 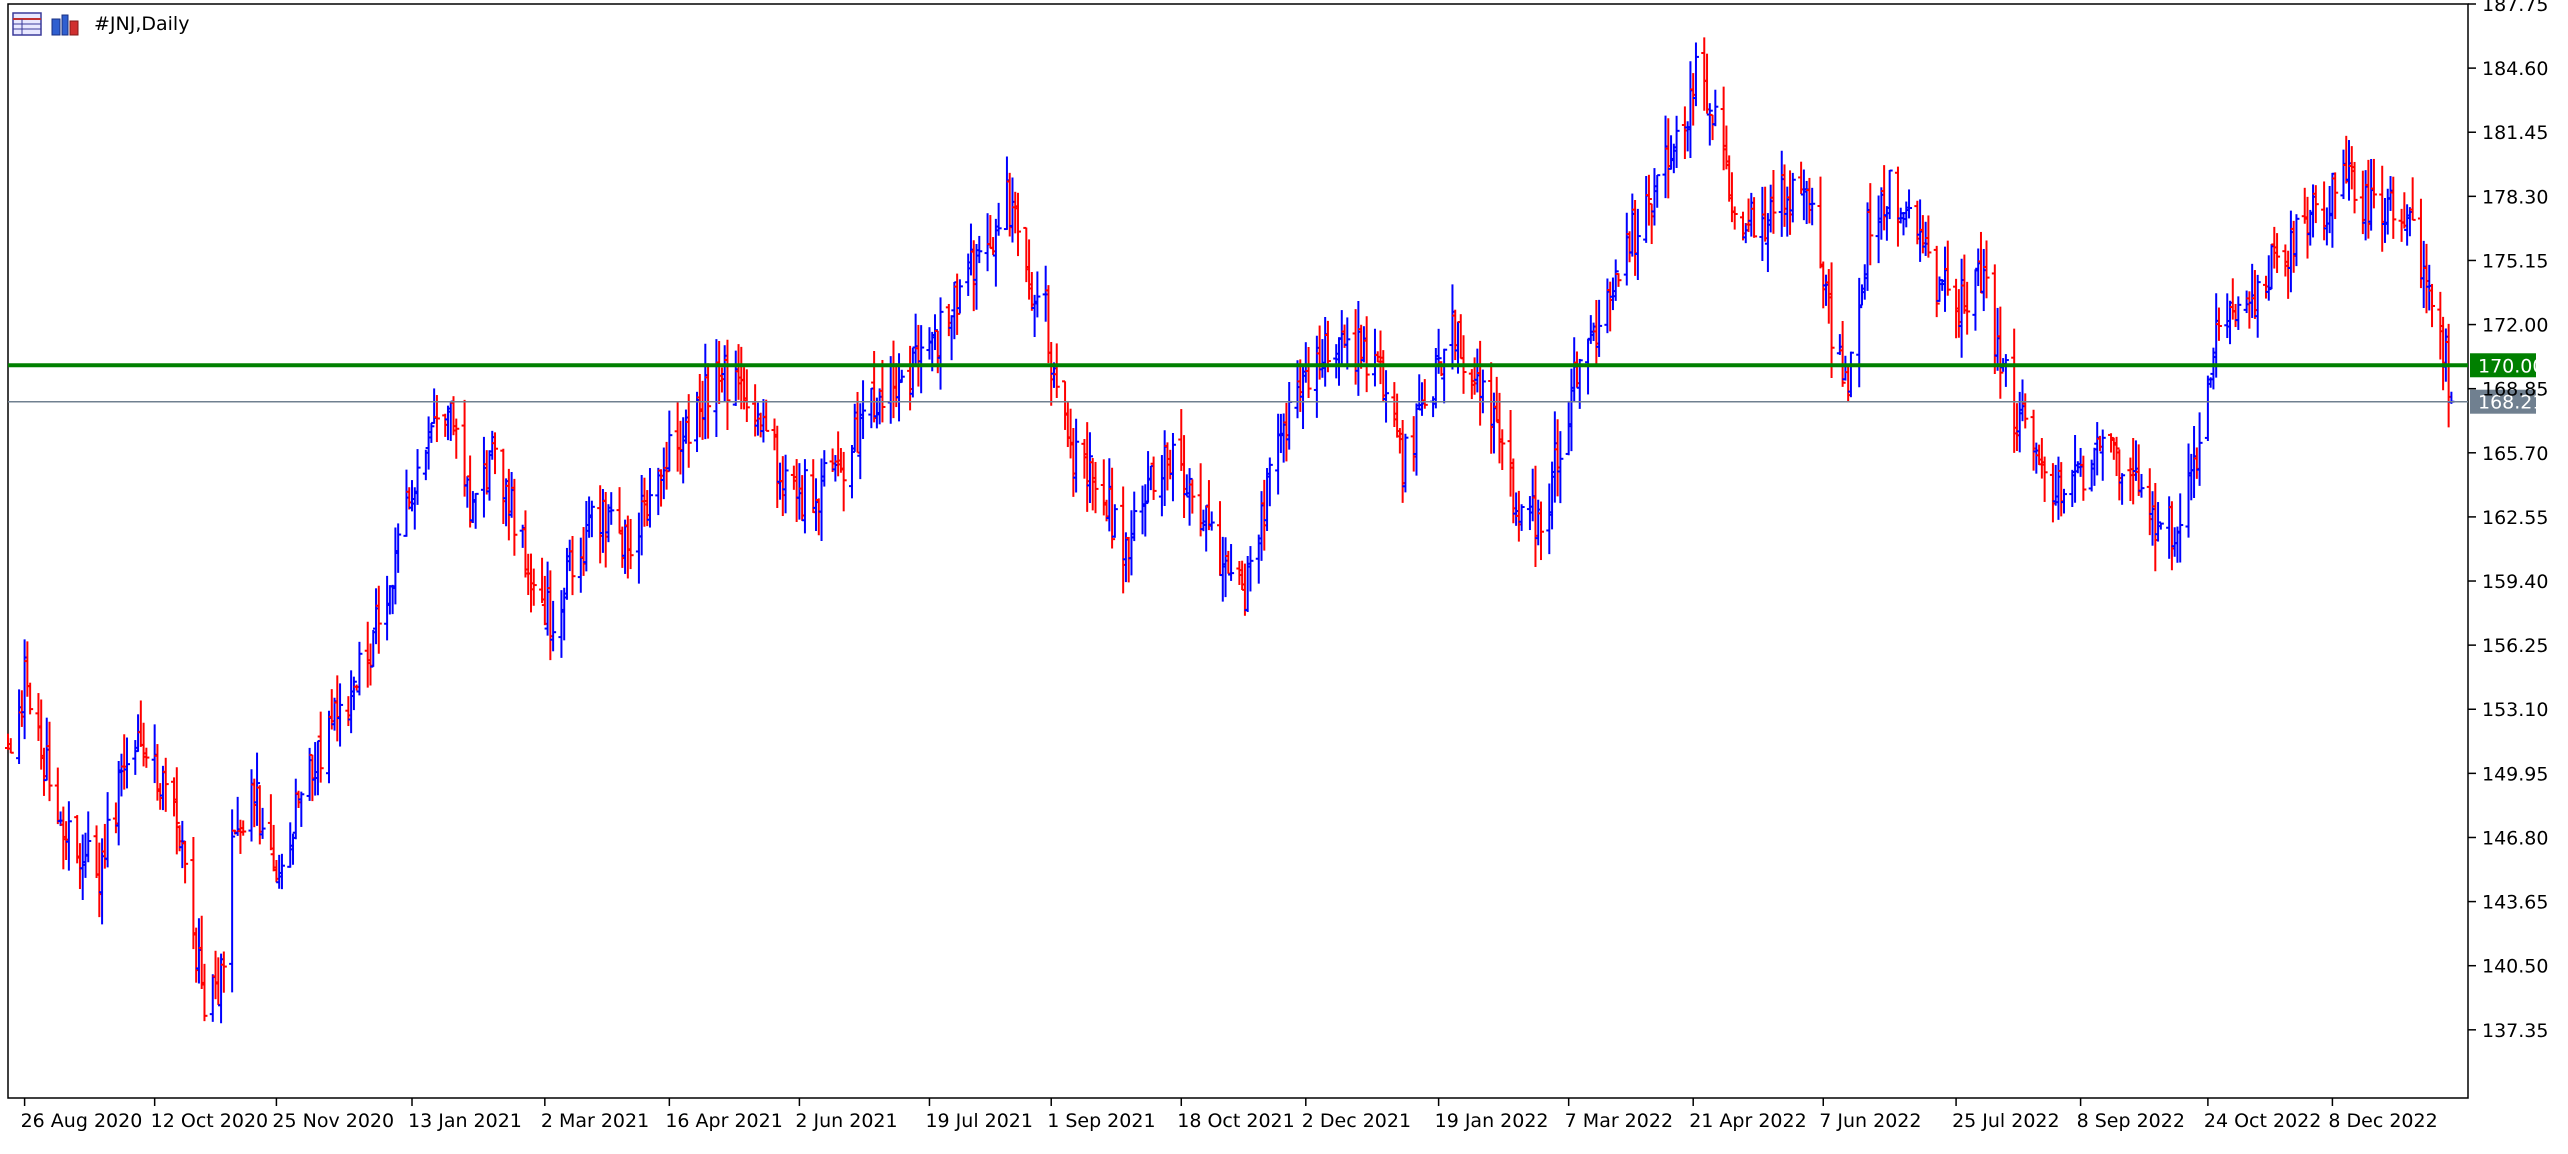 I want to click on x-tick-label: 26 Aug 2020, so click(x=82, y=1121).